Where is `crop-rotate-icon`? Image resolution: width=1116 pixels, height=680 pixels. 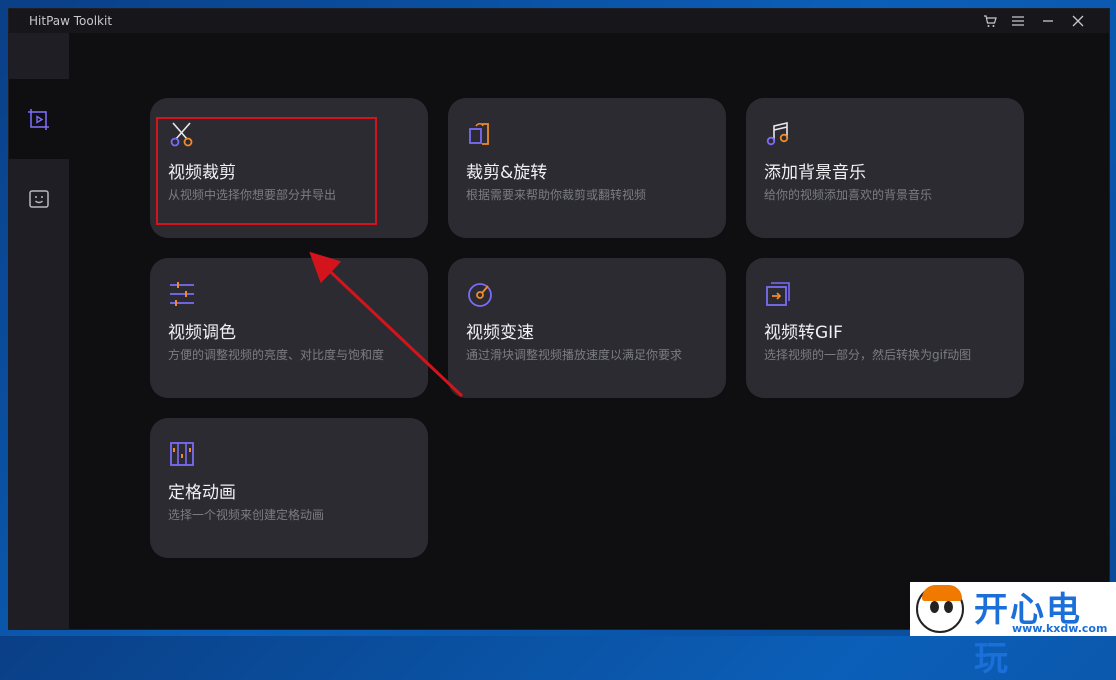
crop-rotate-icon is located at coordinates (479, 133).